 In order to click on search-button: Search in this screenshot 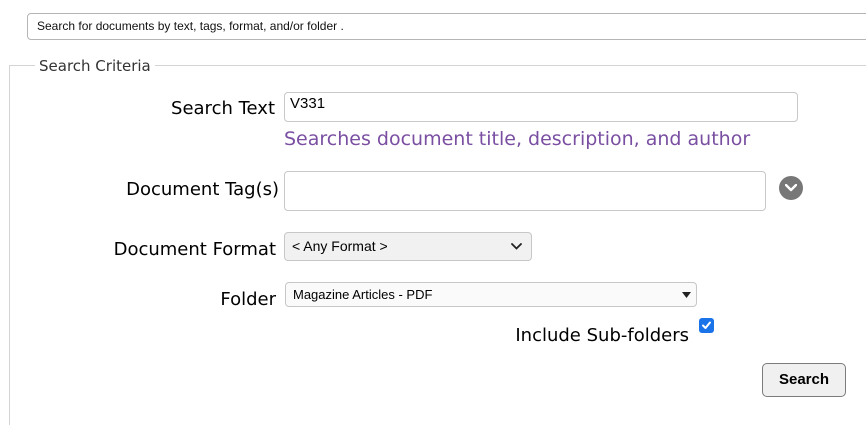, I will do `click(804, 380)`.